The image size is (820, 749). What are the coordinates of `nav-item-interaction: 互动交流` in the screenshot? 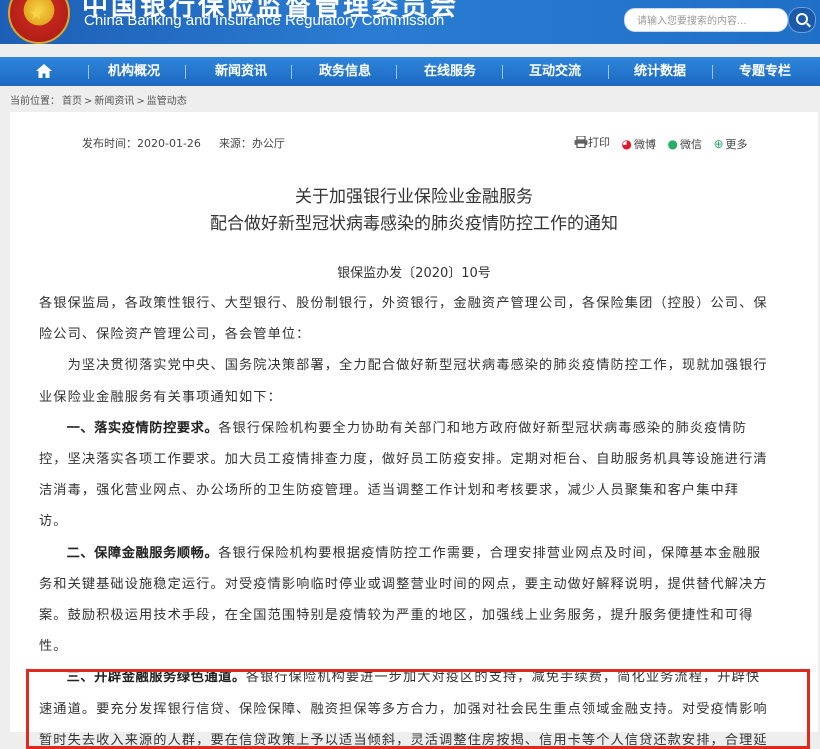 It's located at (555, 71).